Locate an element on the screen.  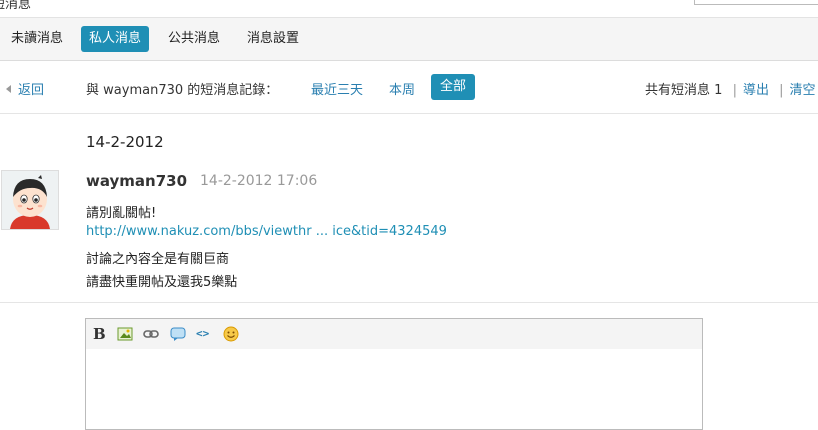
total-count: 1 is located at coordinates (718, 90).